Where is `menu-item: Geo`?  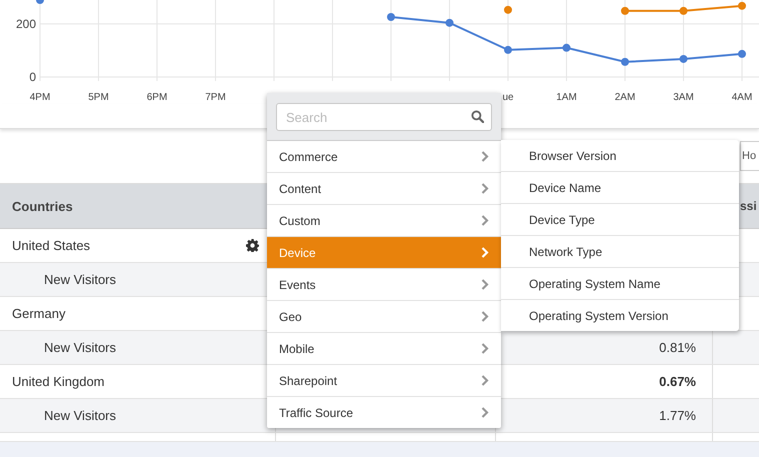
menu-item: Geo is located at coordinates (384, 317).